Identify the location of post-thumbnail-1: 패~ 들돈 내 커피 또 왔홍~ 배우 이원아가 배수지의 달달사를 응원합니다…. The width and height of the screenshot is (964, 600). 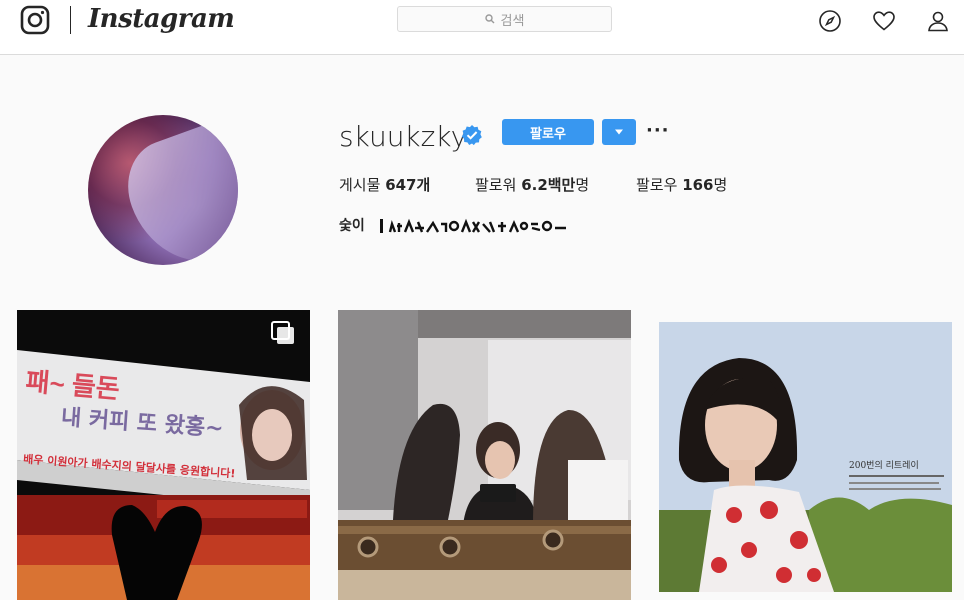
(163, 455).